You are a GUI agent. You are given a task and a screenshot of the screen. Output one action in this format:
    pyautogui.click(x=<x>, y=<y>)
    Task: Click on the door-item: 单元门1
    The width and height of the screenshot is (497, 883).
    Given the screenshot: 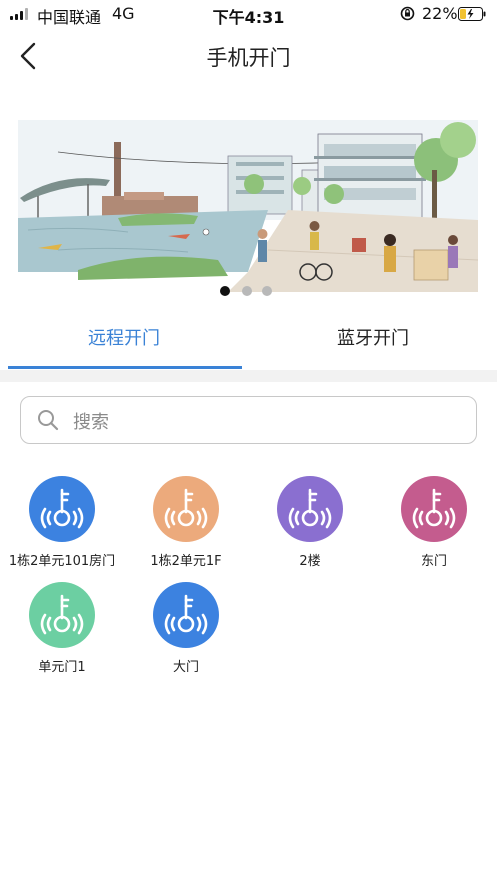 What is the action you would take?
    pyautogui.click(x=62, y=628)
    